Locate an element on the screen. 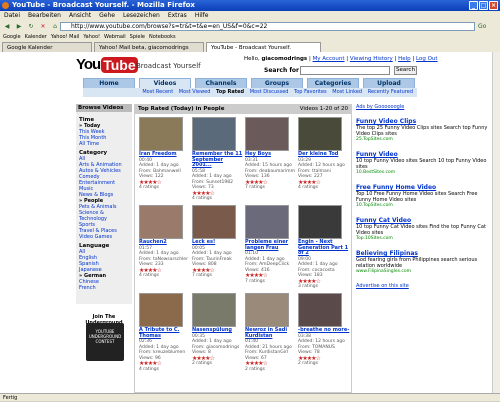 The height and width of the screenshot is (402, 500). time-all: All Time is located at coordinates (104, 144).